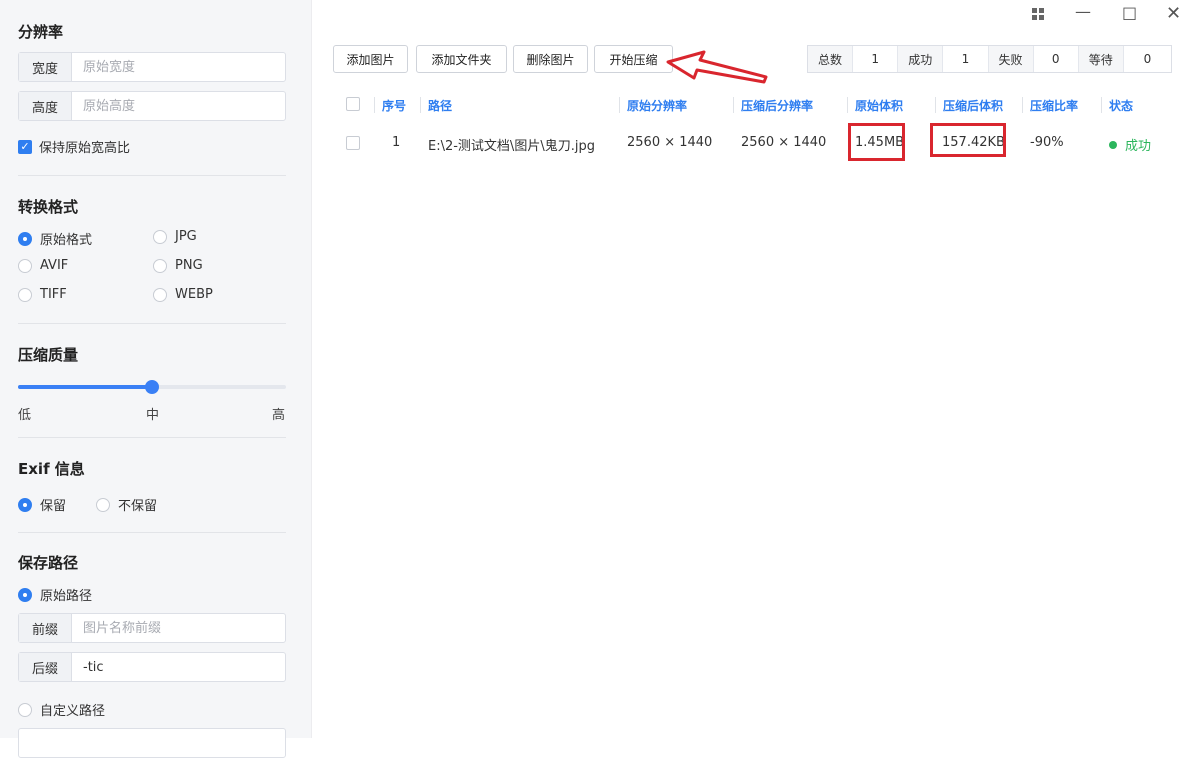 This screenshot has height=758, width=1193. I want to click on radio-label: JPG, so click(186, 236).